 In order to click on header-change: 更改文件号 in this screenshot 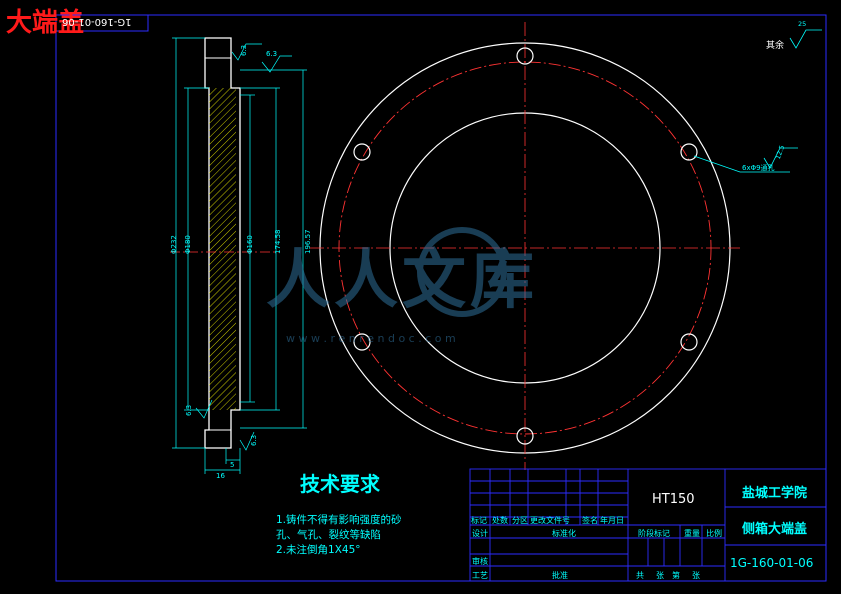, I will do `click(550, 520)`.